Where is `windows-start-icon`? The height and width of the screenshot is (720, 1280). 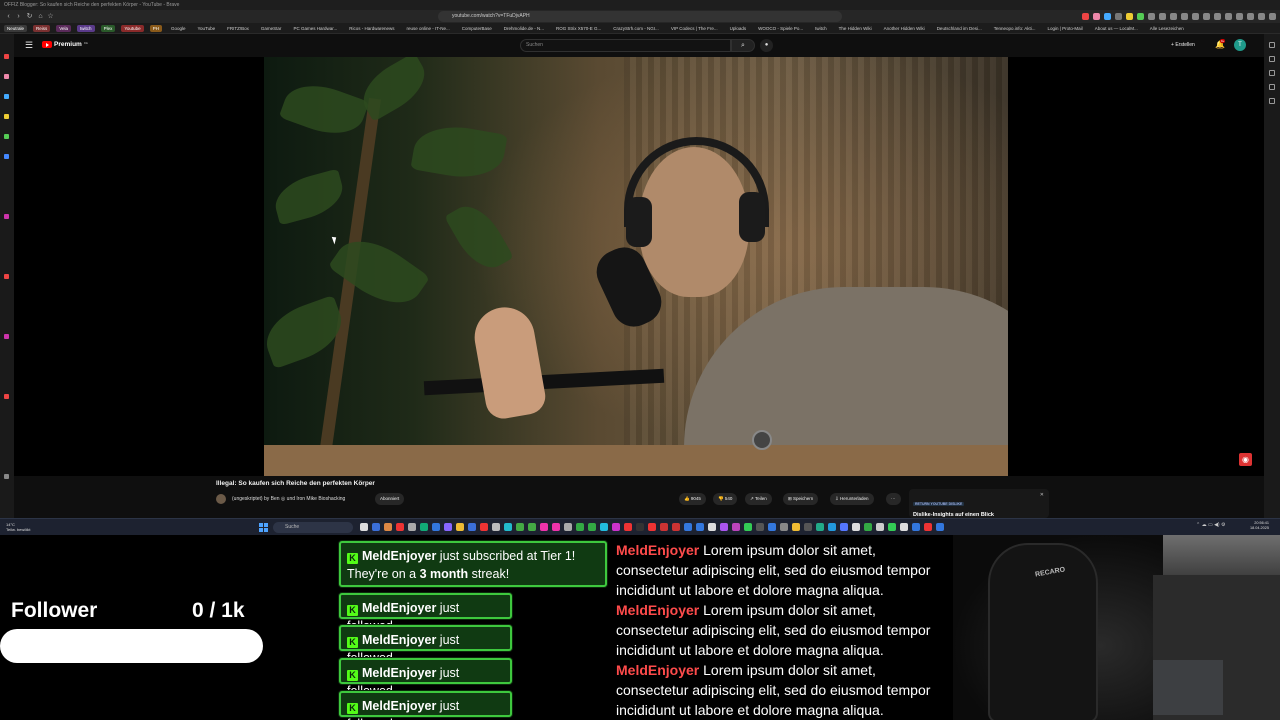
windows-start-icon is located at coordinates (263, 527).